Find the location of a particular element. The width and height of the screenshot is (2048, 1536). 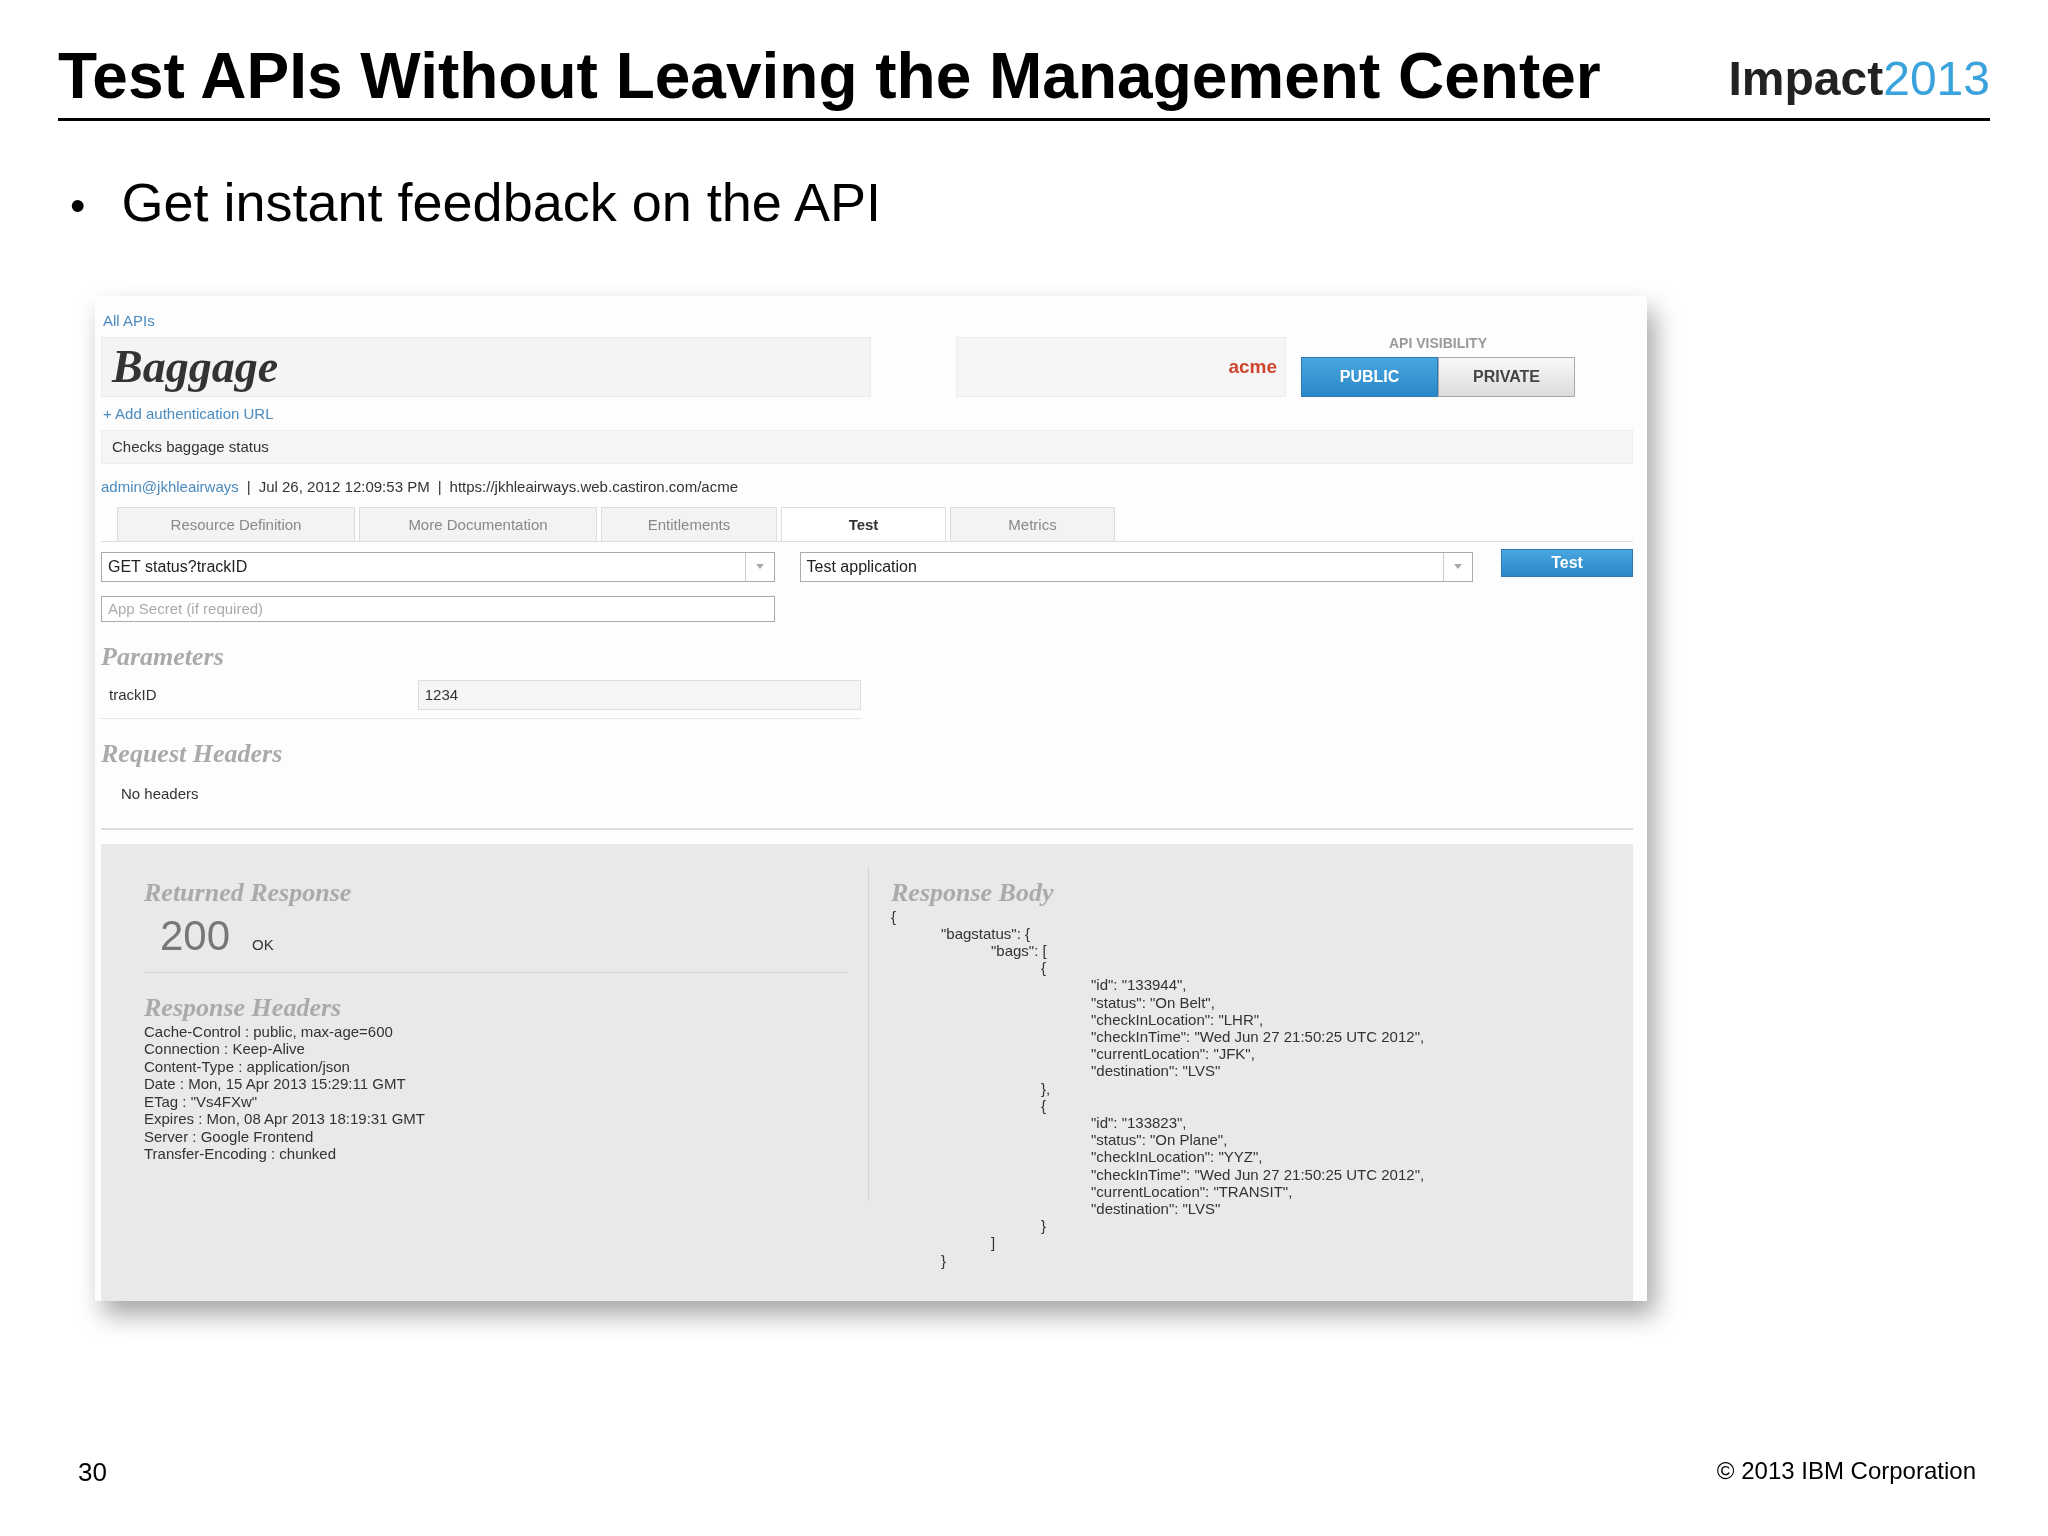

header-line: Content-Type : application/json is located at coordinates (247, 1066).